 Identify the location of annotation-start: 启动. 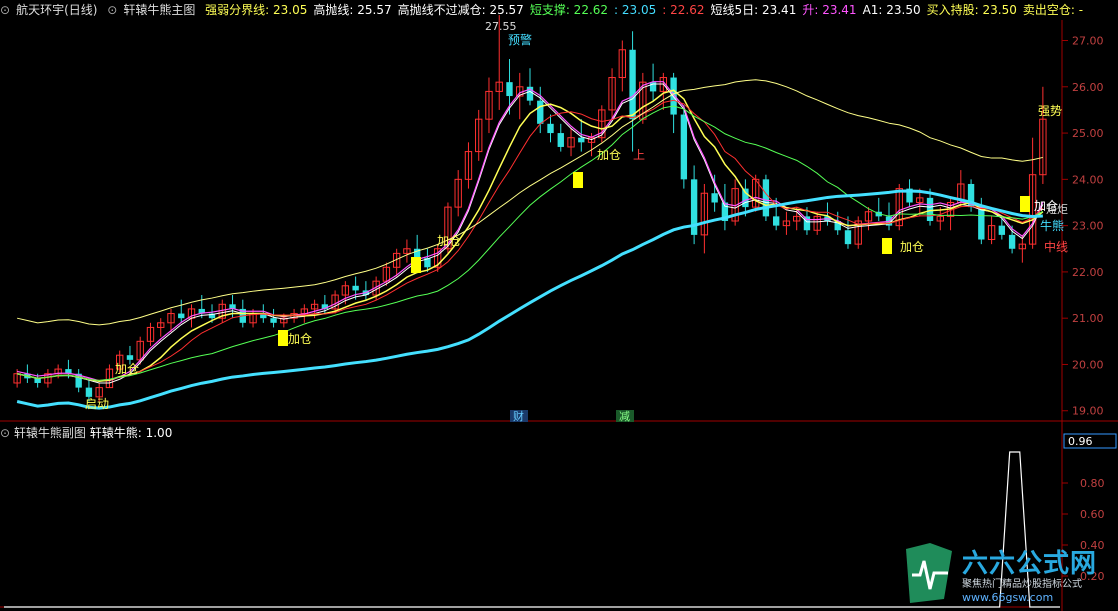
(97, 404).